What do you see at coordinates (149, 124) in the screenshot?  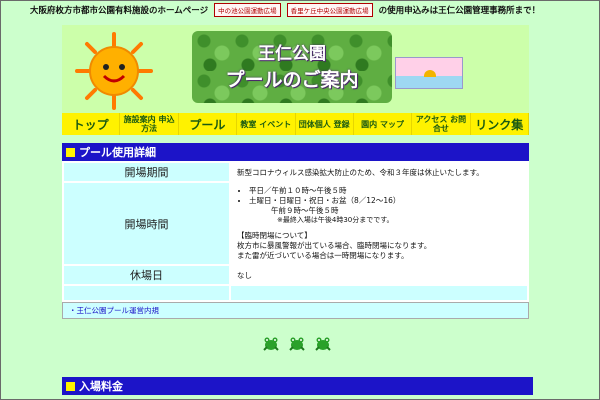 I see `nav-facilities: 施設案内 申込方法` at bounding box center [149, 124].